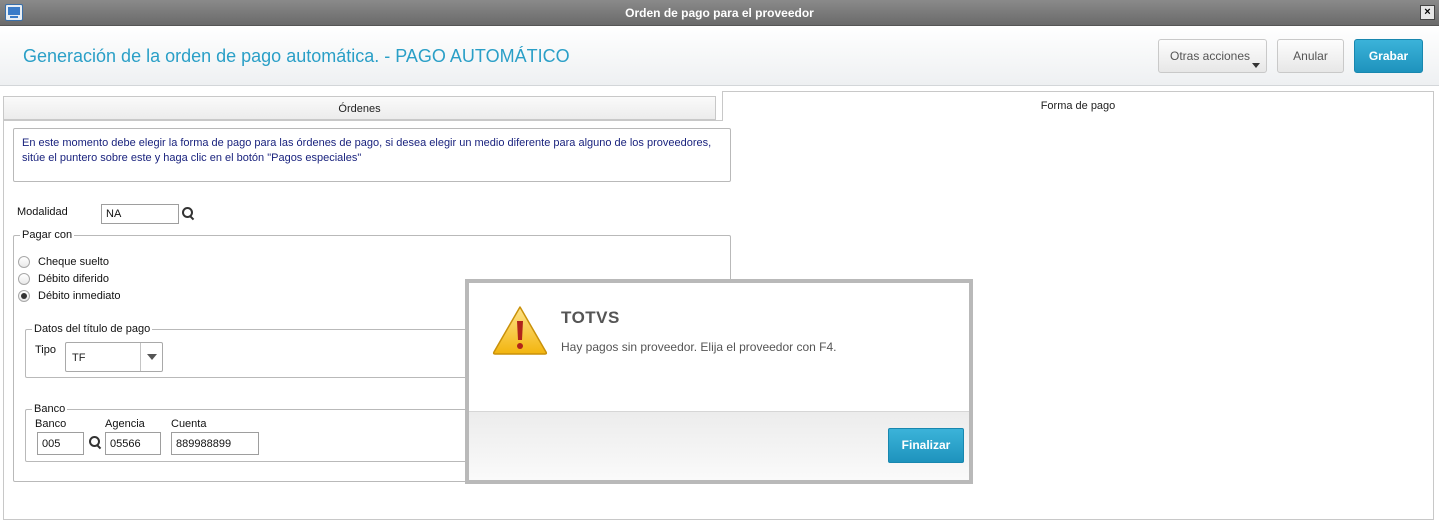 The image size is (1439, 521). What do you see at coordinates (42, 212) in the screenshot?
I see `modalidad-label: Modalidad` at bounding box center [42, 212].